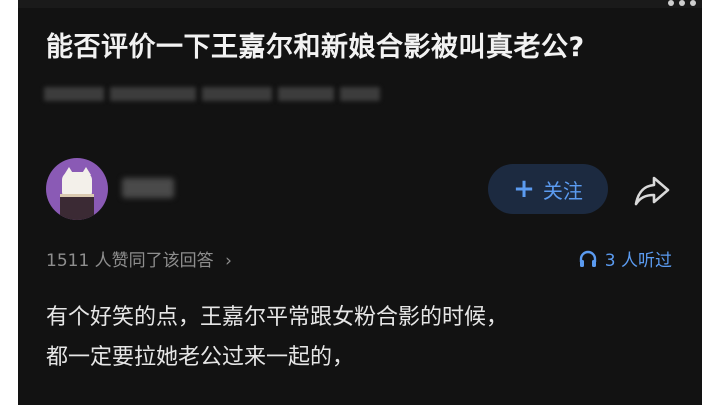 This screenshot has height=405, width=720. What do you see at coordinates (212, 94) in the screenshot?
I see `question-meta-blurred` at bounding box center [212, 94].